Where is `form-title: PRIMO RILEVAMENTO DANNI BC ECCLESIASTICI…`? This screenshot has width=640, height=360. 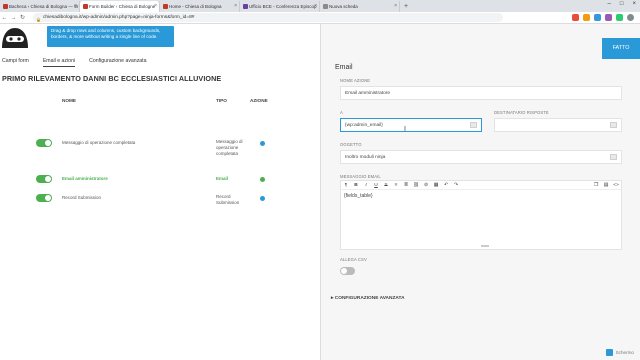
form-title: PRIMO RILEVAMENTO DANNI BC ECCLESIASTICI… is located at coordinates (112, 78).